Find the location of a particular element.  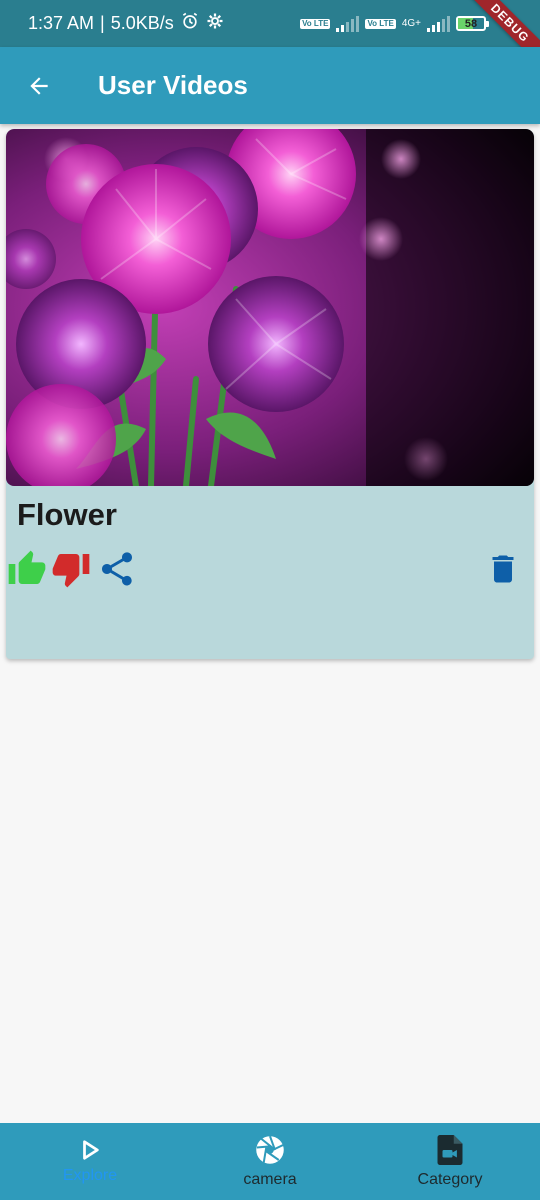

share-button is located at coordinates (117, 569).